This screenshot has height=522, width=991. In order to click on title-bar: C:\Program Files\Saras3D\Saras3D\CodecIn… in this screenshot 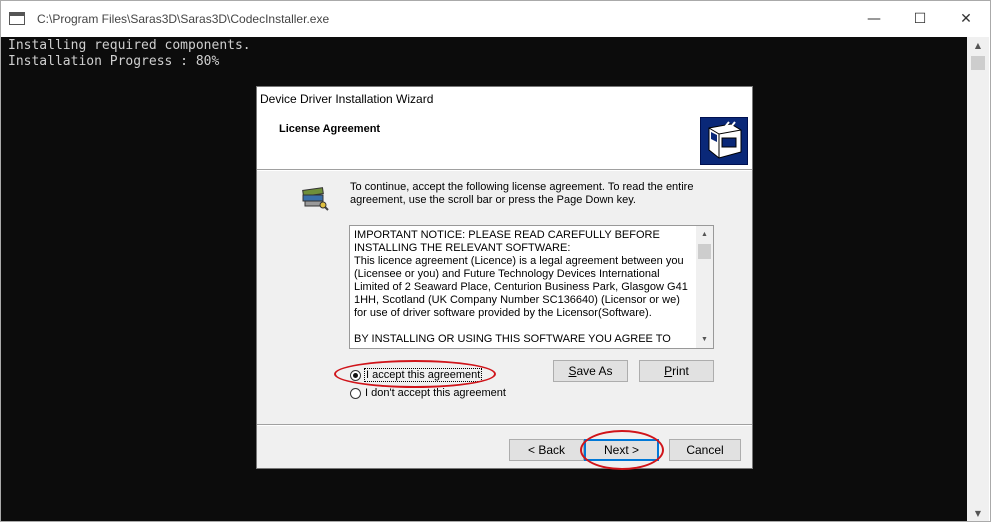, I will do `click(495, 19)`.